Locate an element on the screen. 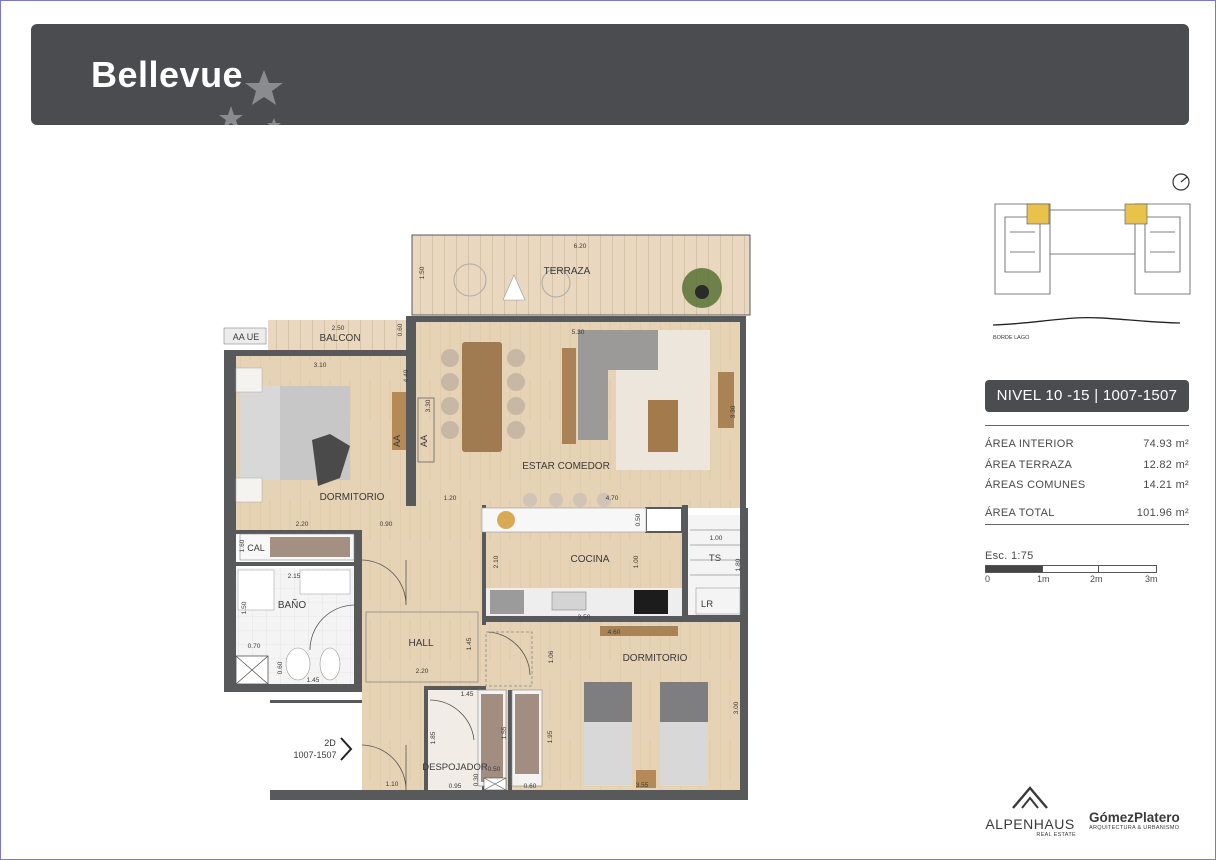  dim: 0.95 is located at coordinates (455, 786).